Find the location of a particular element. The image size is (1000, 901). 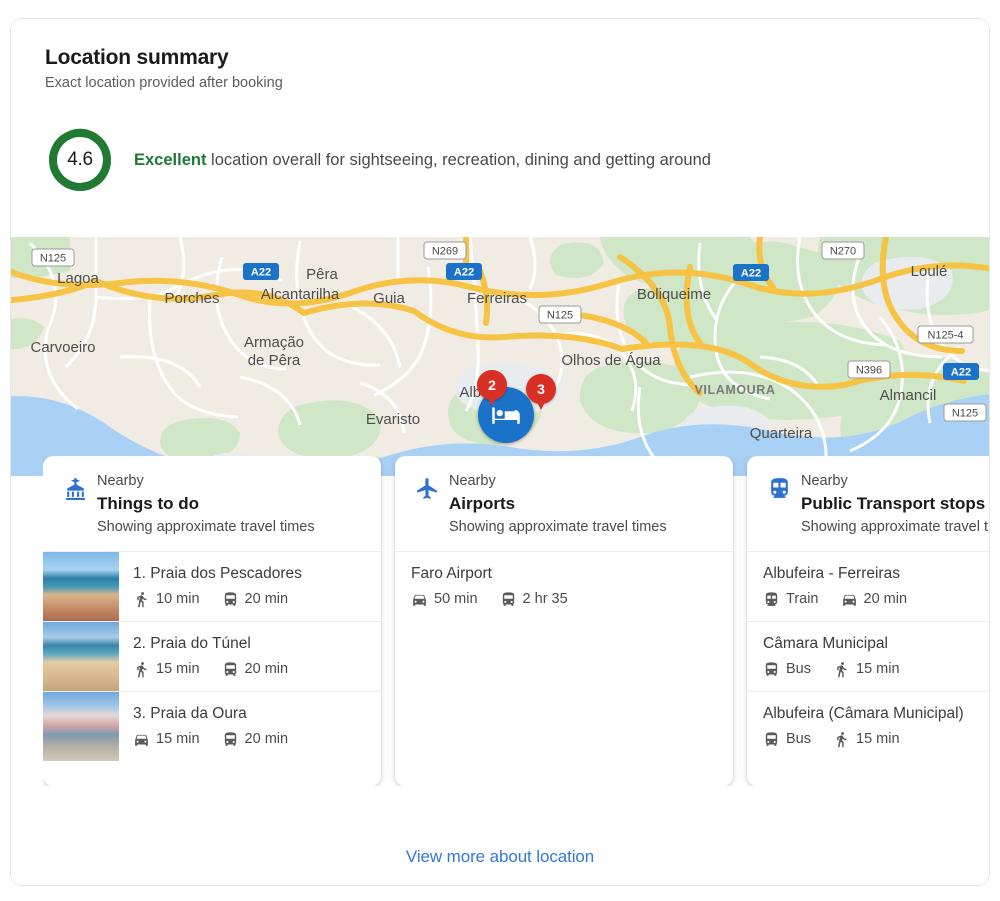

poi-name: 2. Praia do Túnel is located at coordinates (192, 644).